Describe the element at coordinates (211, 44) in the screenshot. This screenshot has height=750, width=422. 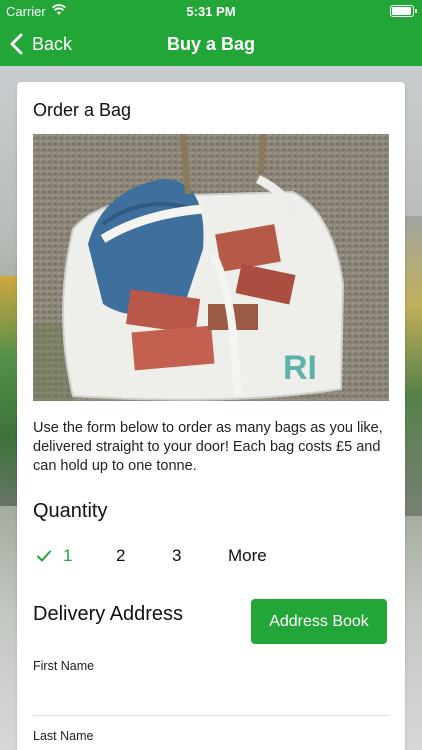
I see `navigation-bar: Back Buy a Bag` at that location.